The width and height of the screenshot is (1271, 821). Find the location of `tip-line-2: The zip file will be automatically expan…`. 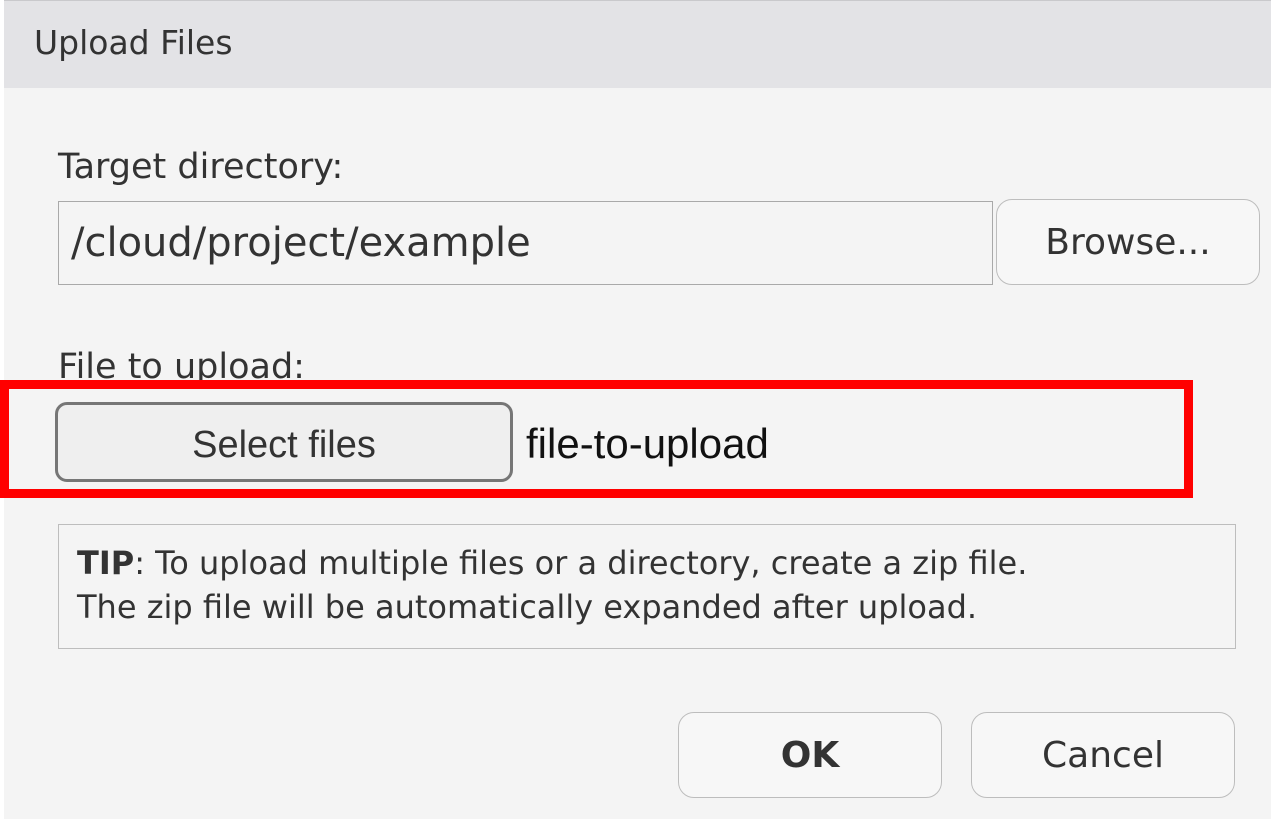

tip-line-2: The zip file will be automatically expan… is located at coordinates (527, 607).